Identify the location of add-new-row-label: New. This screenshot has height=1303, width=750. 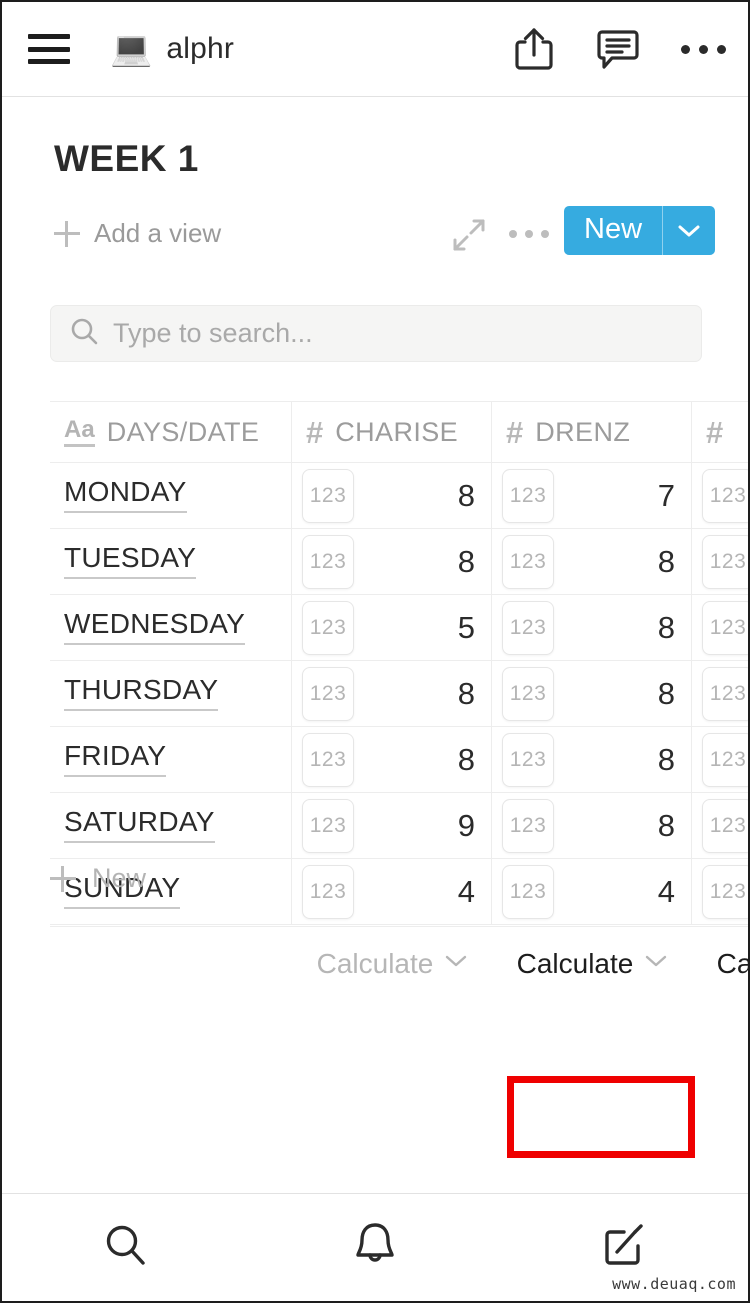
(119, 878).